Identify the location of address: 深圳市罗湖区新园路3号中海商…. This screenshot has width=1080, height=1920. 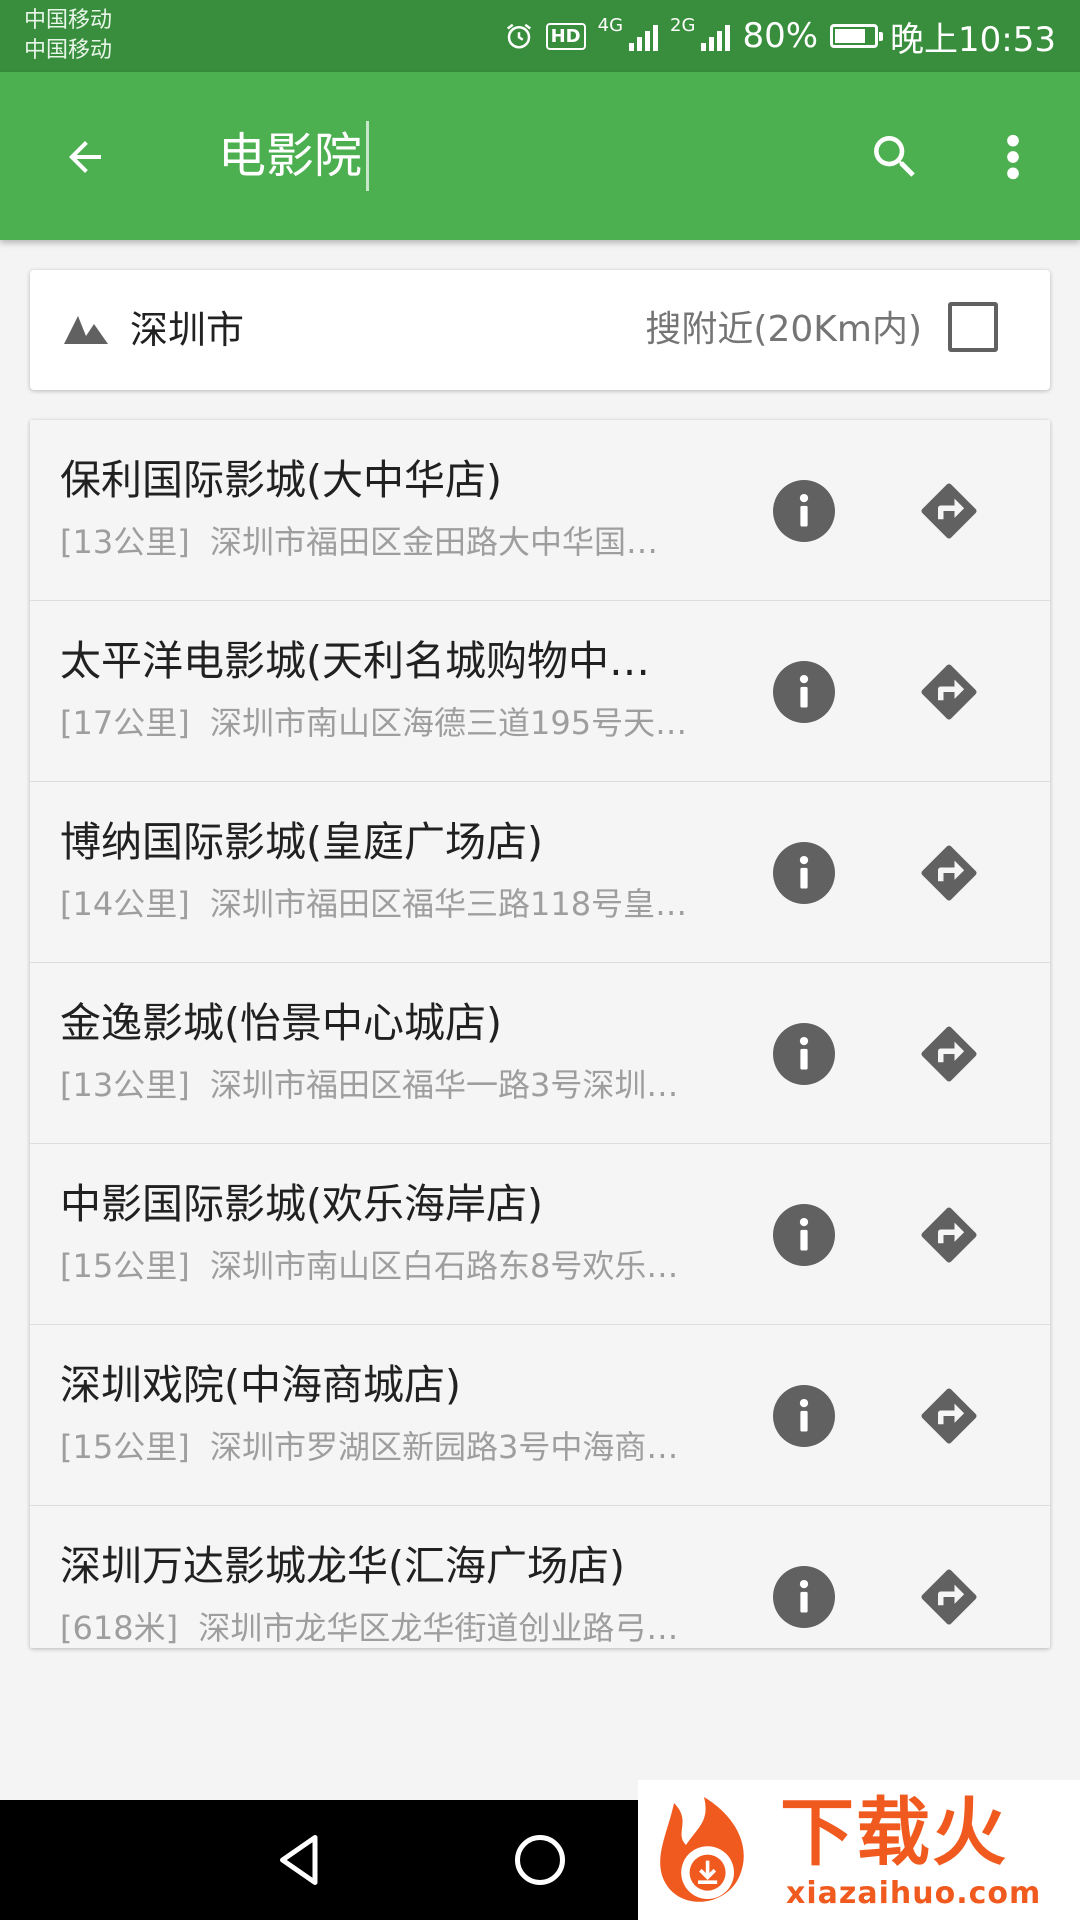
(444, 1447).